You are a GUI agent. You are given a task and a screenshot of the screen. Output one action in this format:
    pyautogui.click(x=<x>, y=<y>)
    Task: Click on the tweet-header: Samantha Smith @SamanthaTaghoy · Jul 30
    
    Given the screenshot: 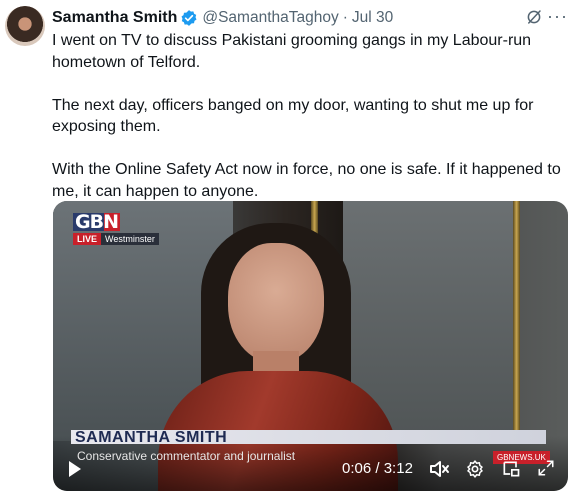 What is the action you would take?
    pyautogui.click(x=222, y=18)
    